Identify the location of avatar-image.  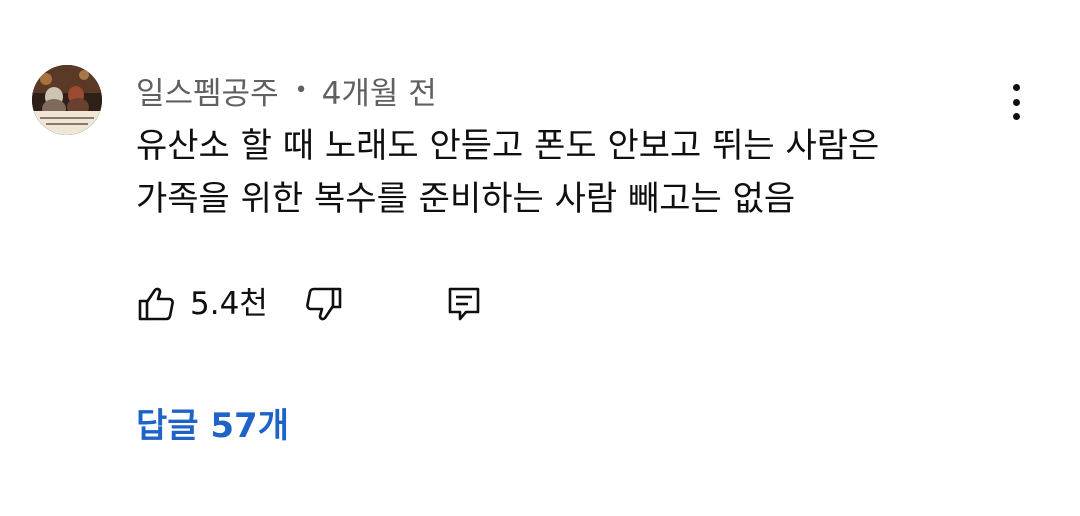
(67, 100).